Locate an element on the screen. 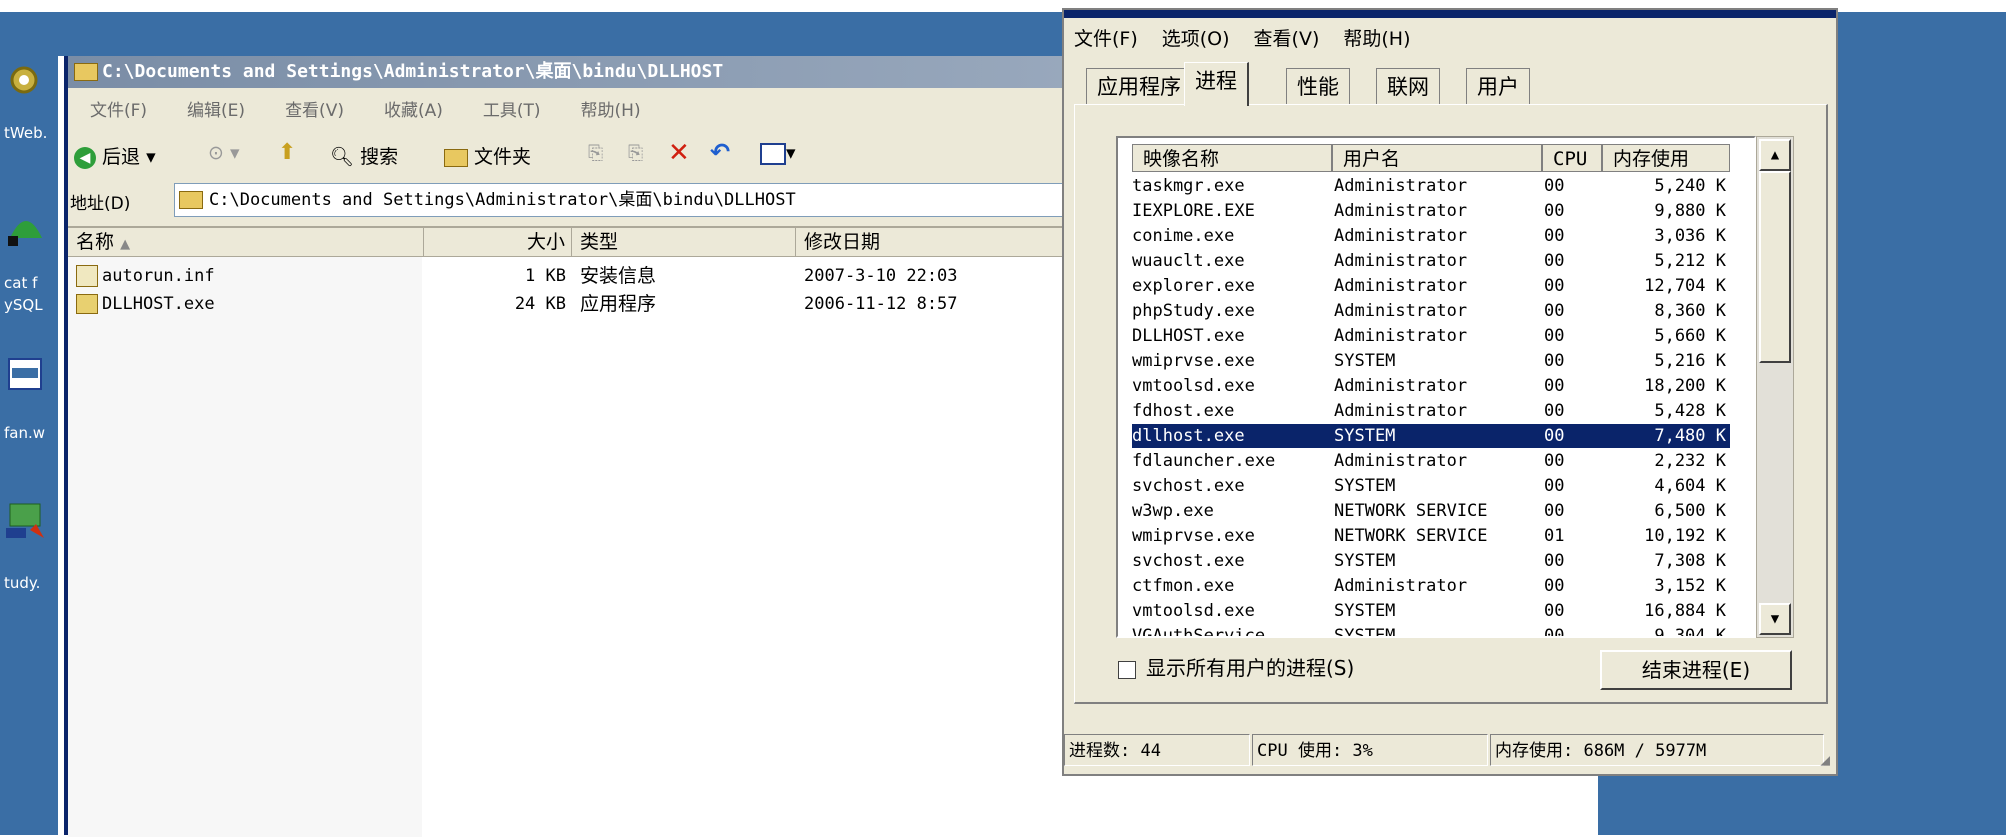 The height and width of the screenshot is (837, 2006). process-mem: 18,200 K is located at coordinates (1685, 386).